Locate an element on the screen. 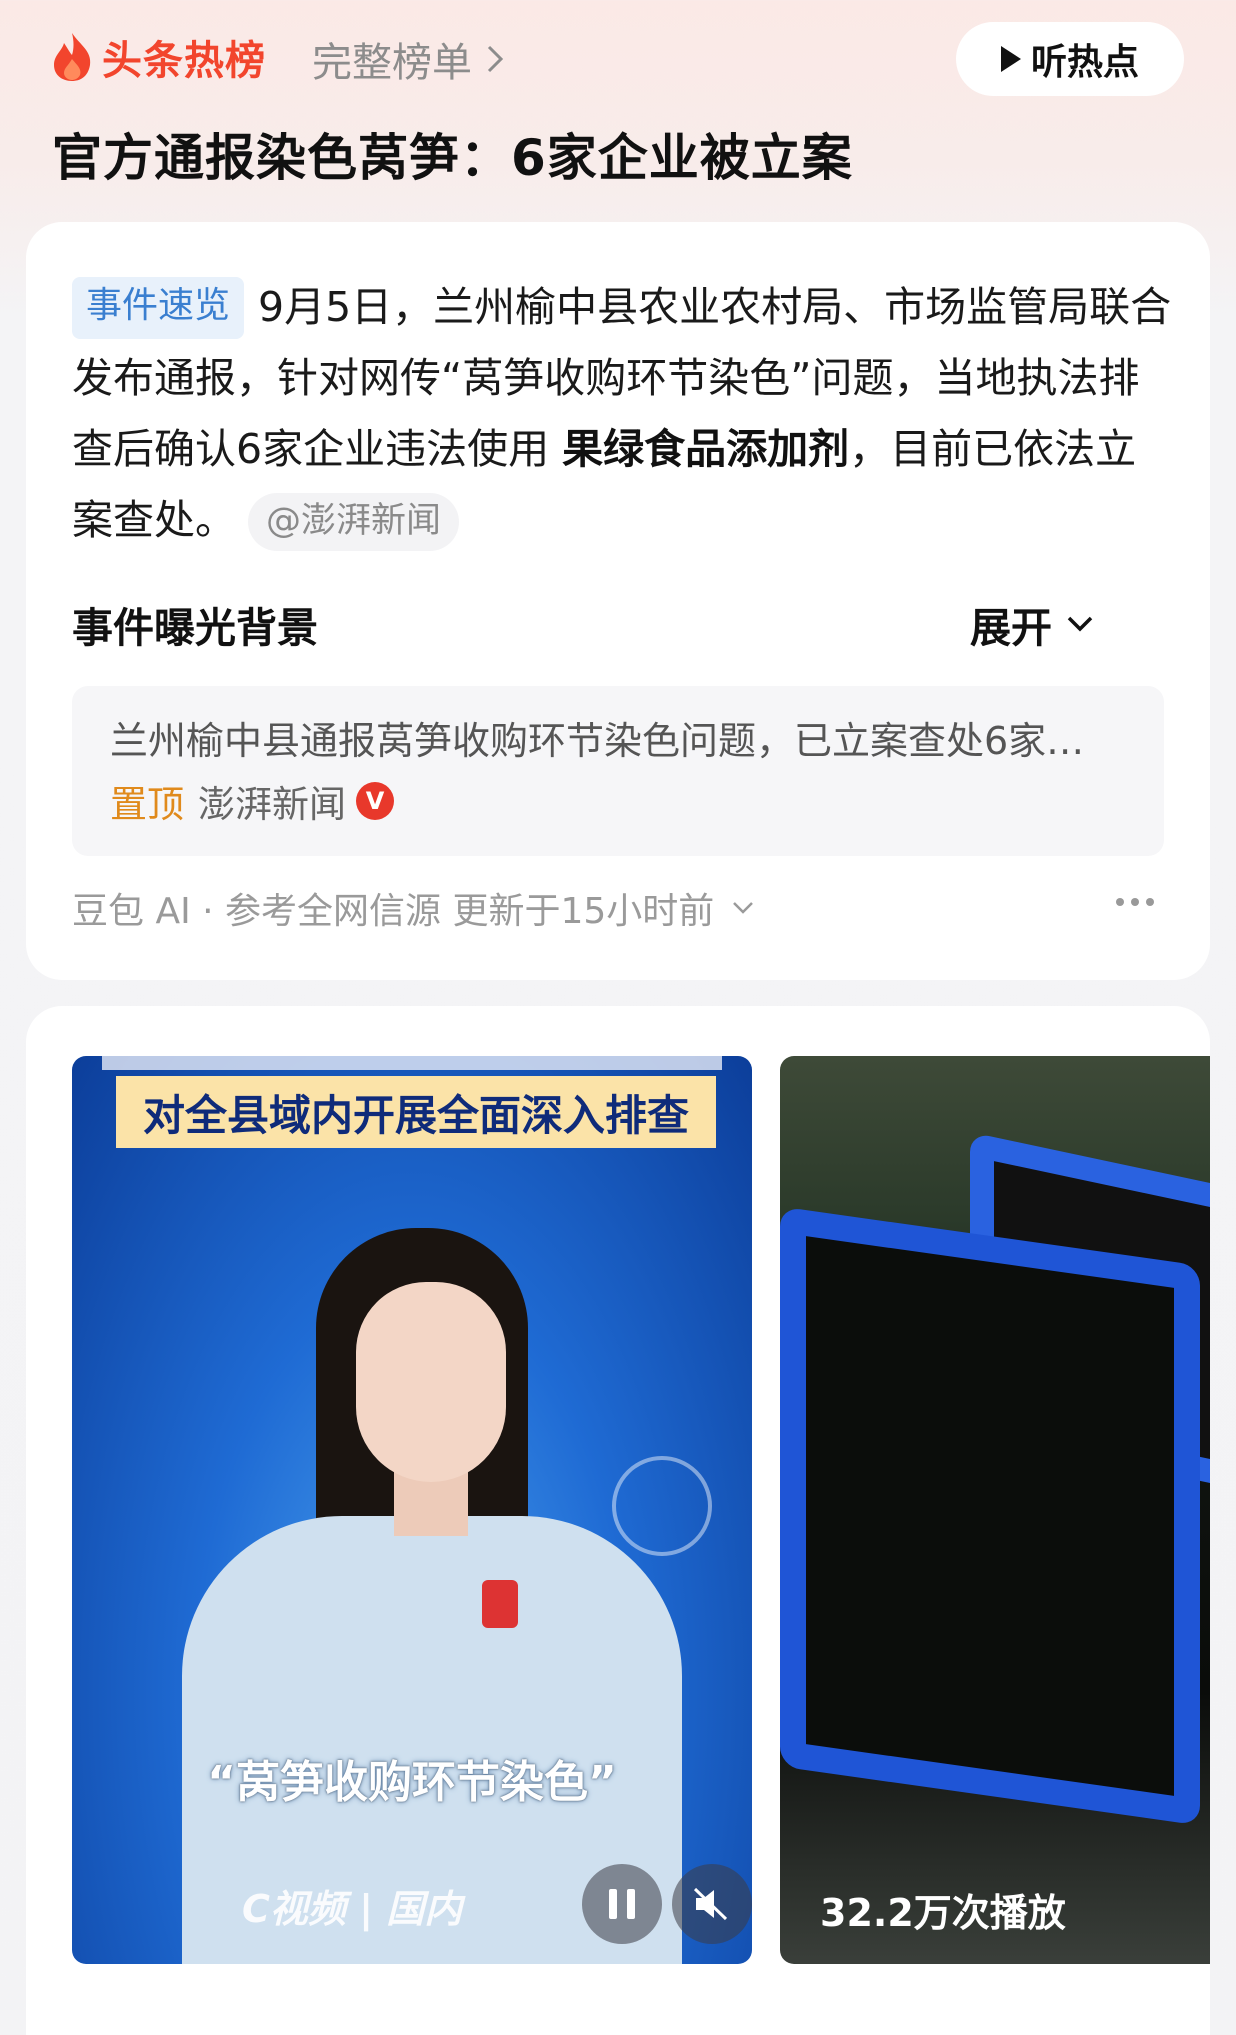  mute-button is located at coordinates (712, 1904).